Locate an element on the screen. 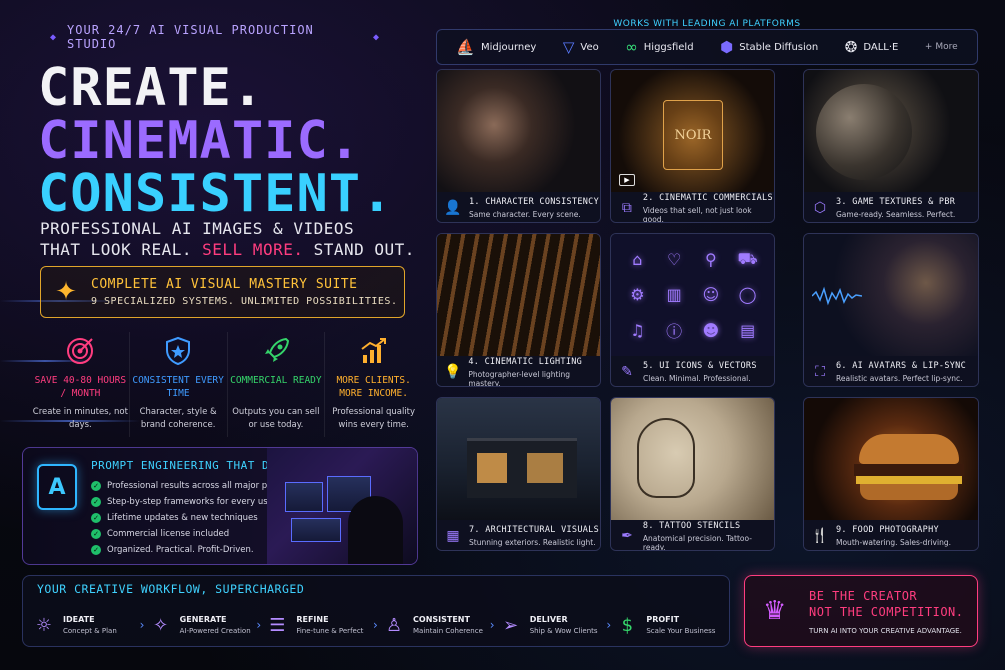 The height and width of the screenshot is (670, 1005). prompt-badge: A is located at coordinates (57, 487).